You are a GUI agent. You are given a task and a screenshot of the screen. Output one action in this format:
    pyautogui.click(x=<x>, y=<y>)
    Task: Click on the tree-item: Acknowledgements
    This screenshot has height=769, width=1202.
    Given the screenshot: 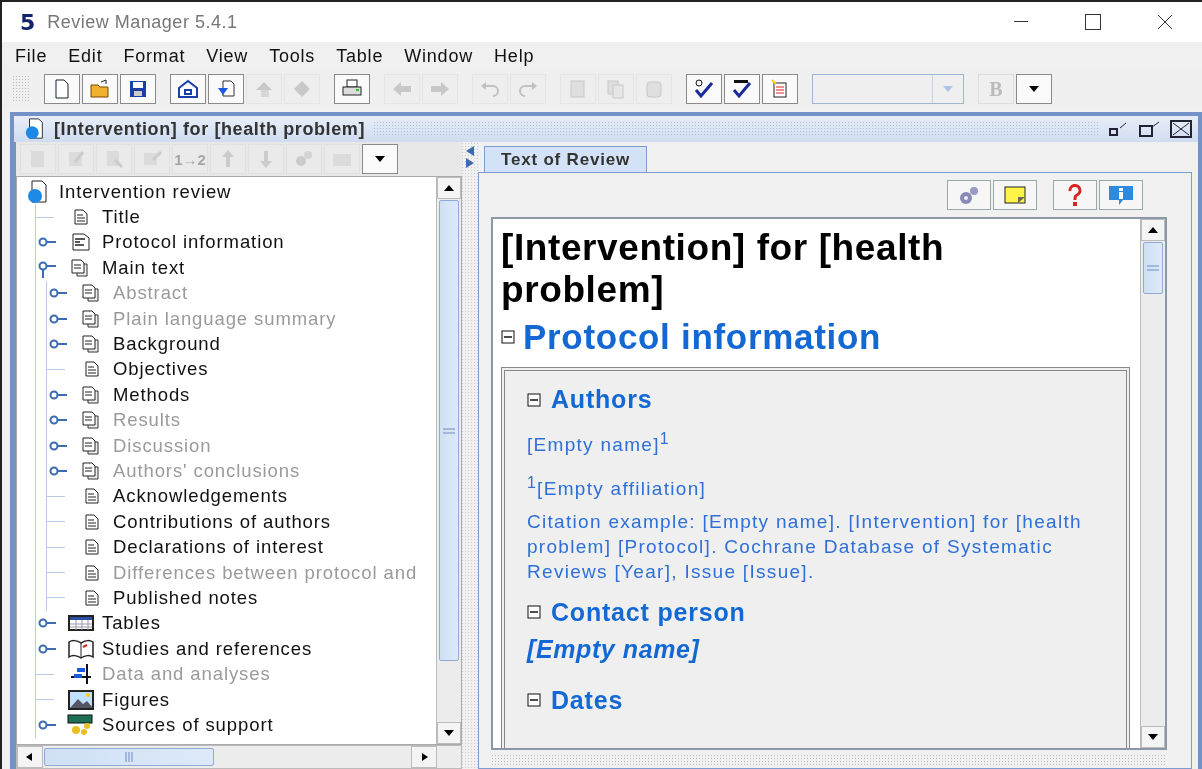 What is the action you would take?
    pyautogui.click(x=200, y=496)
    